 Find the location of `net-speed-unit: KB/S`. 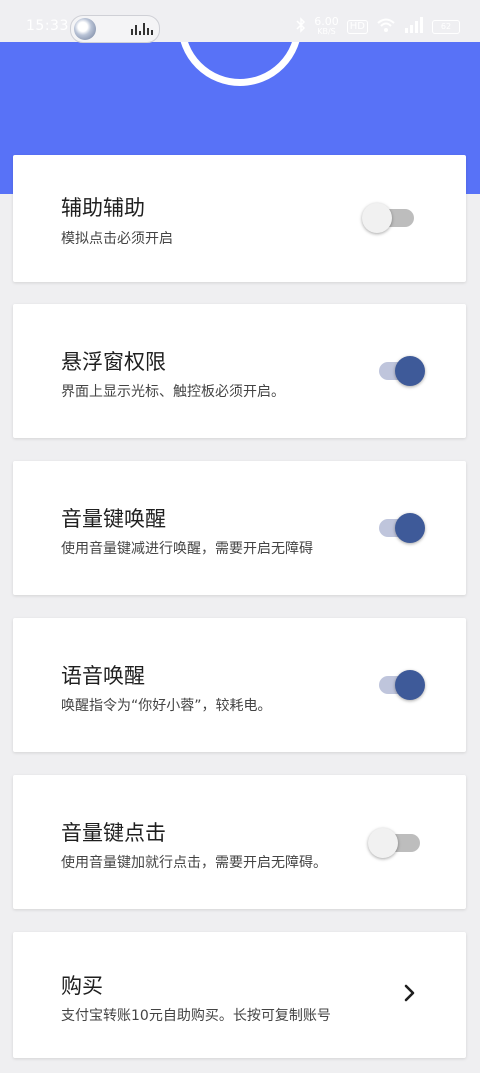

net-speed-unit: KB/S is located at coordinates (326, 31).